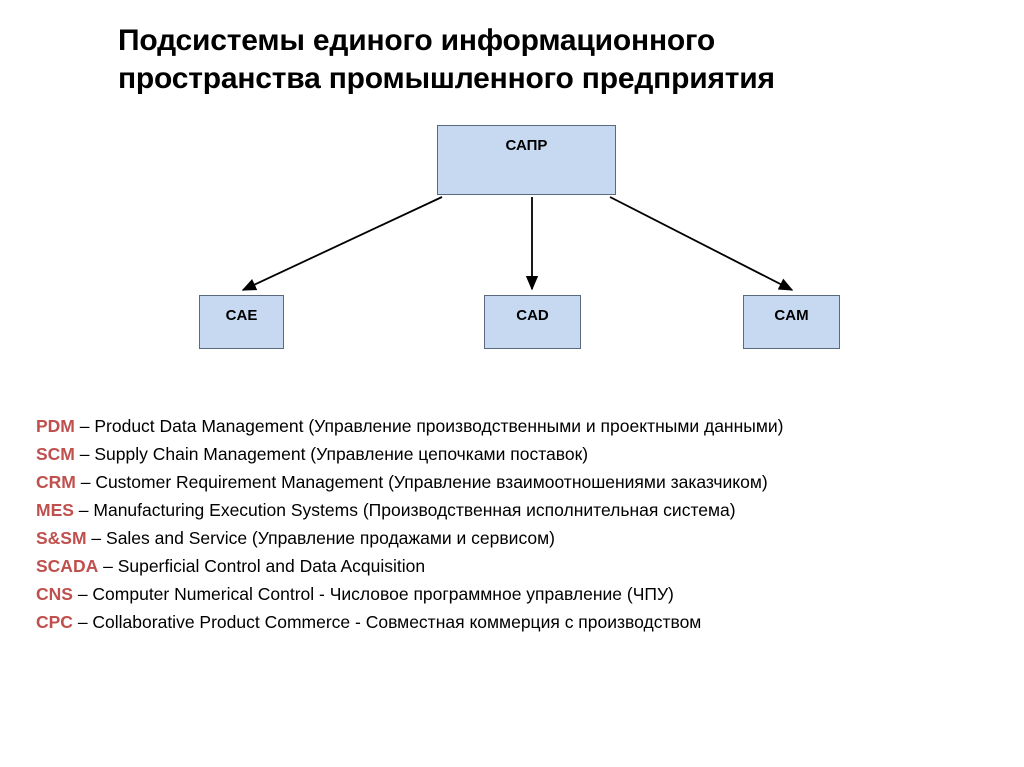 This screenshot has width=1024, height=767. I want to click on edge-sapr-to-cam, so click(701, 243).